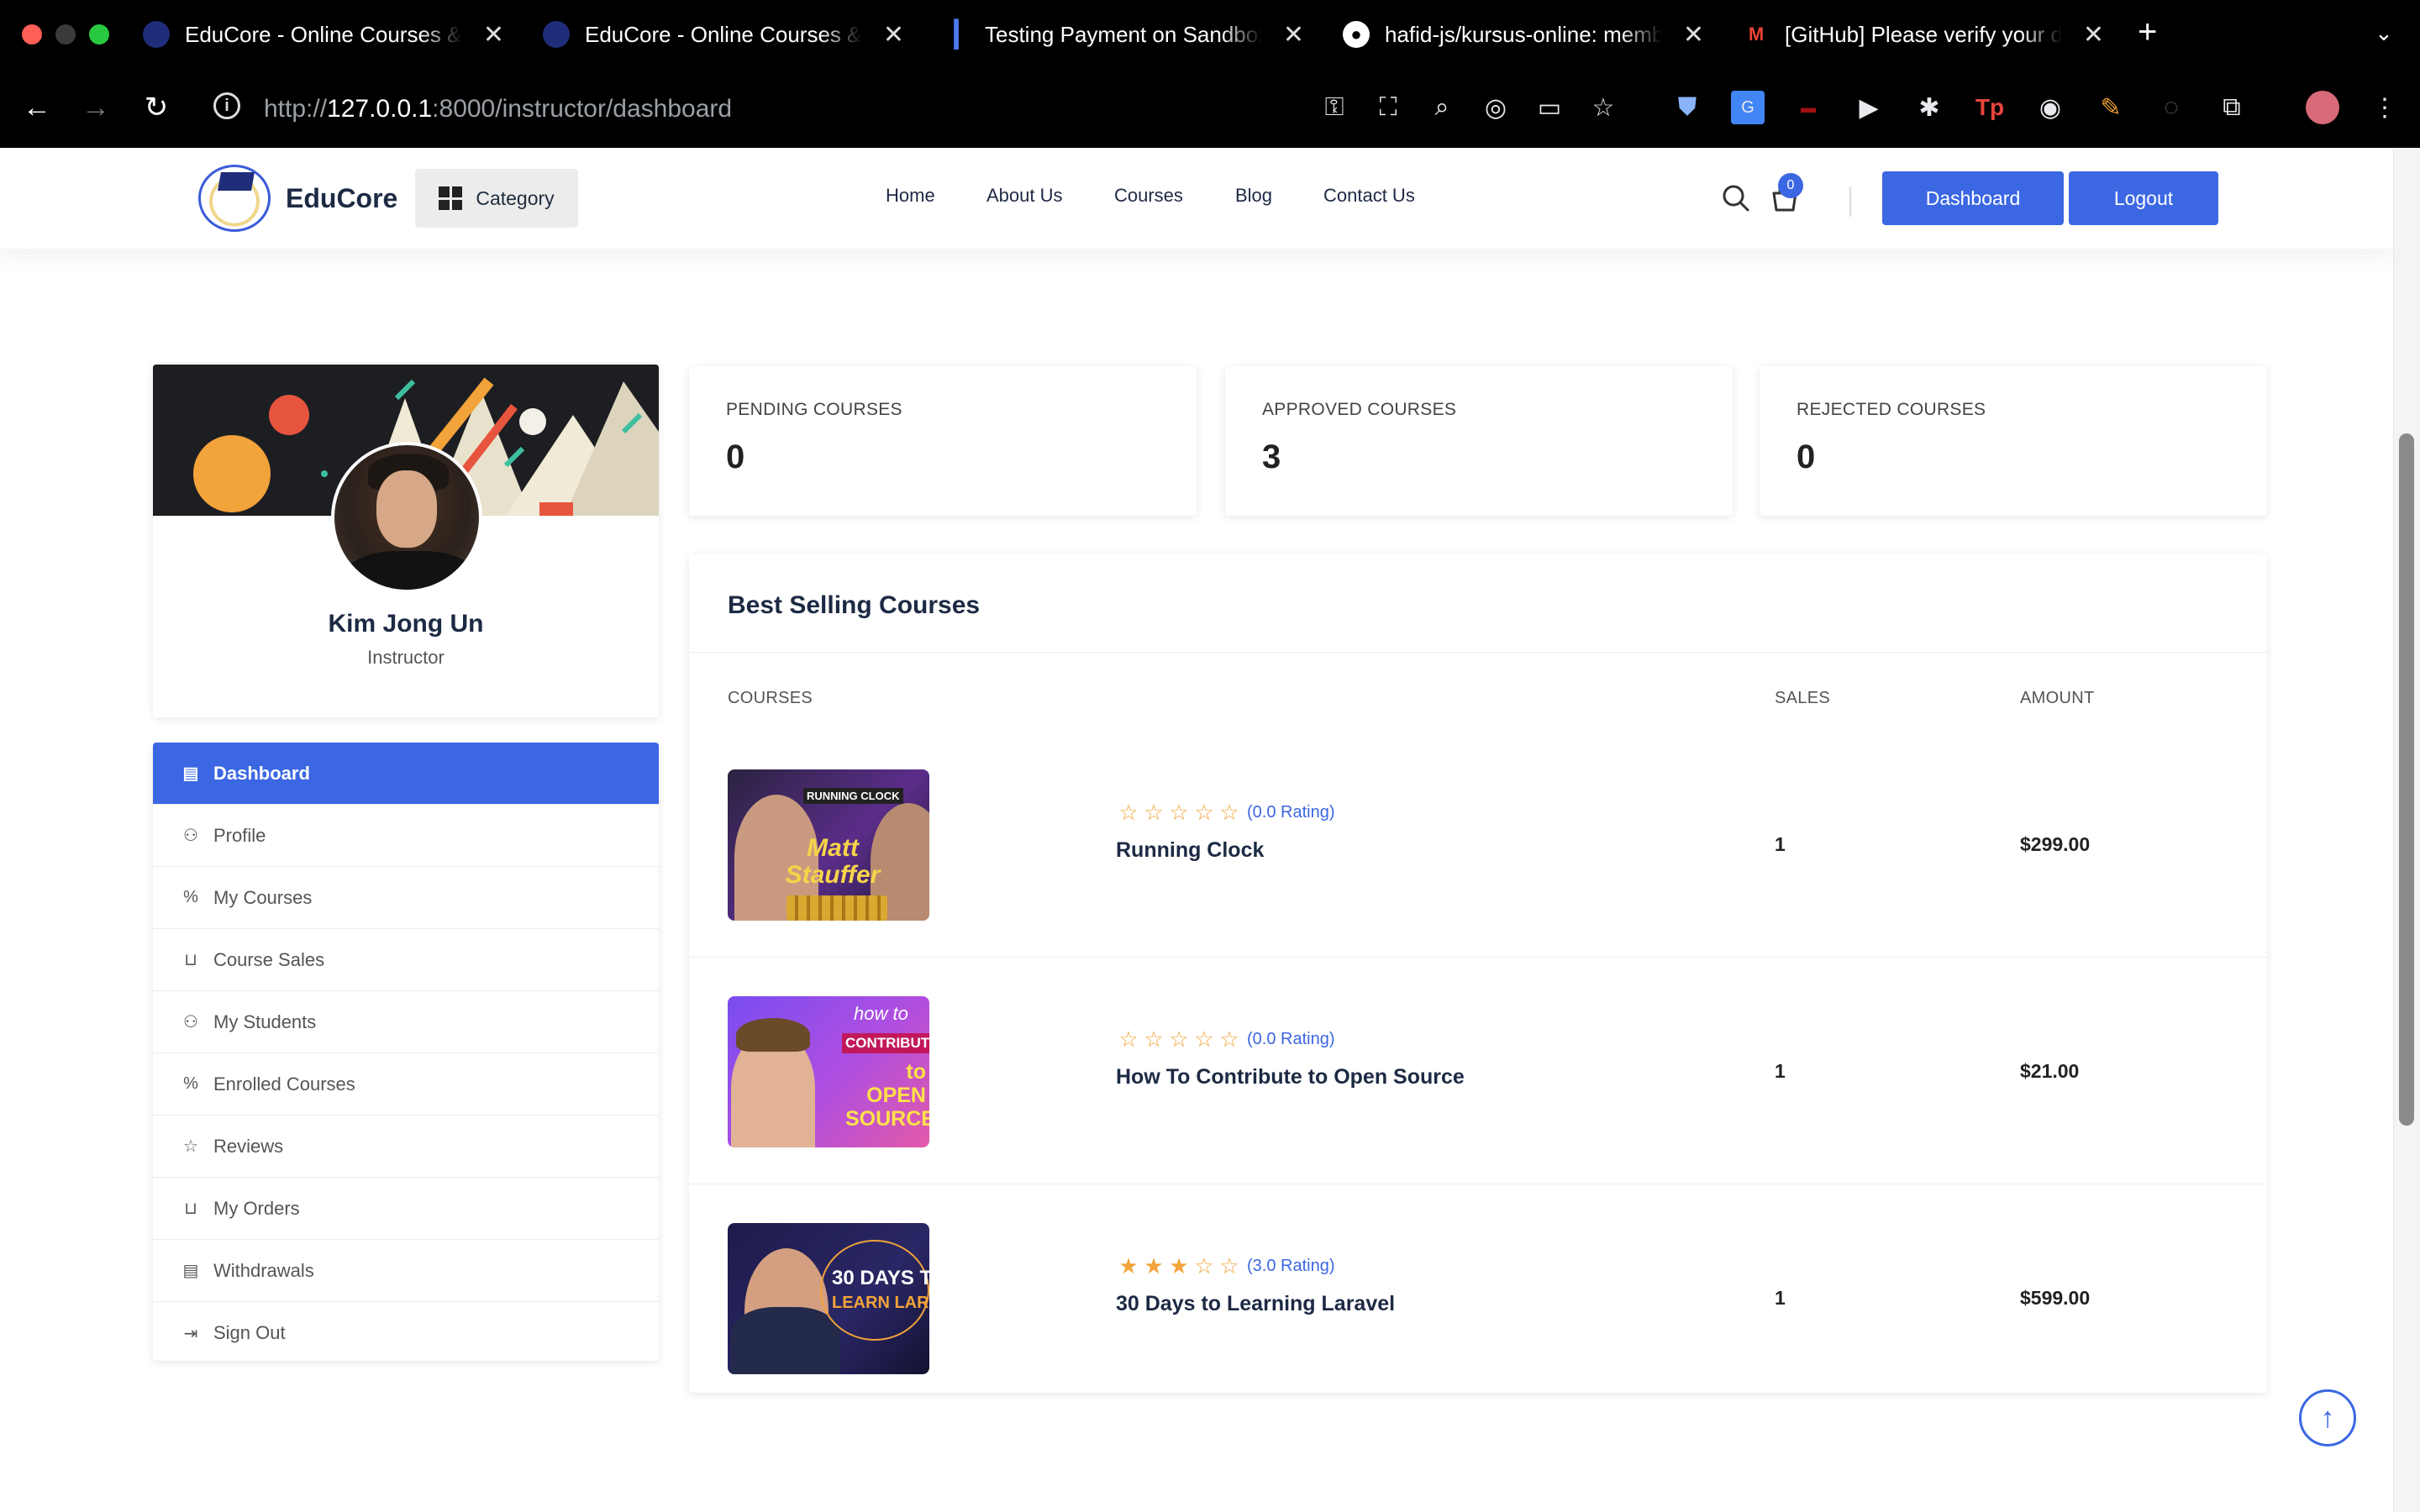 The height and width of the screenshot is (1512, 2420). Describe the element at coordinates (226, 105) in the screenshot. I see `site-info-icon: i` at that location.